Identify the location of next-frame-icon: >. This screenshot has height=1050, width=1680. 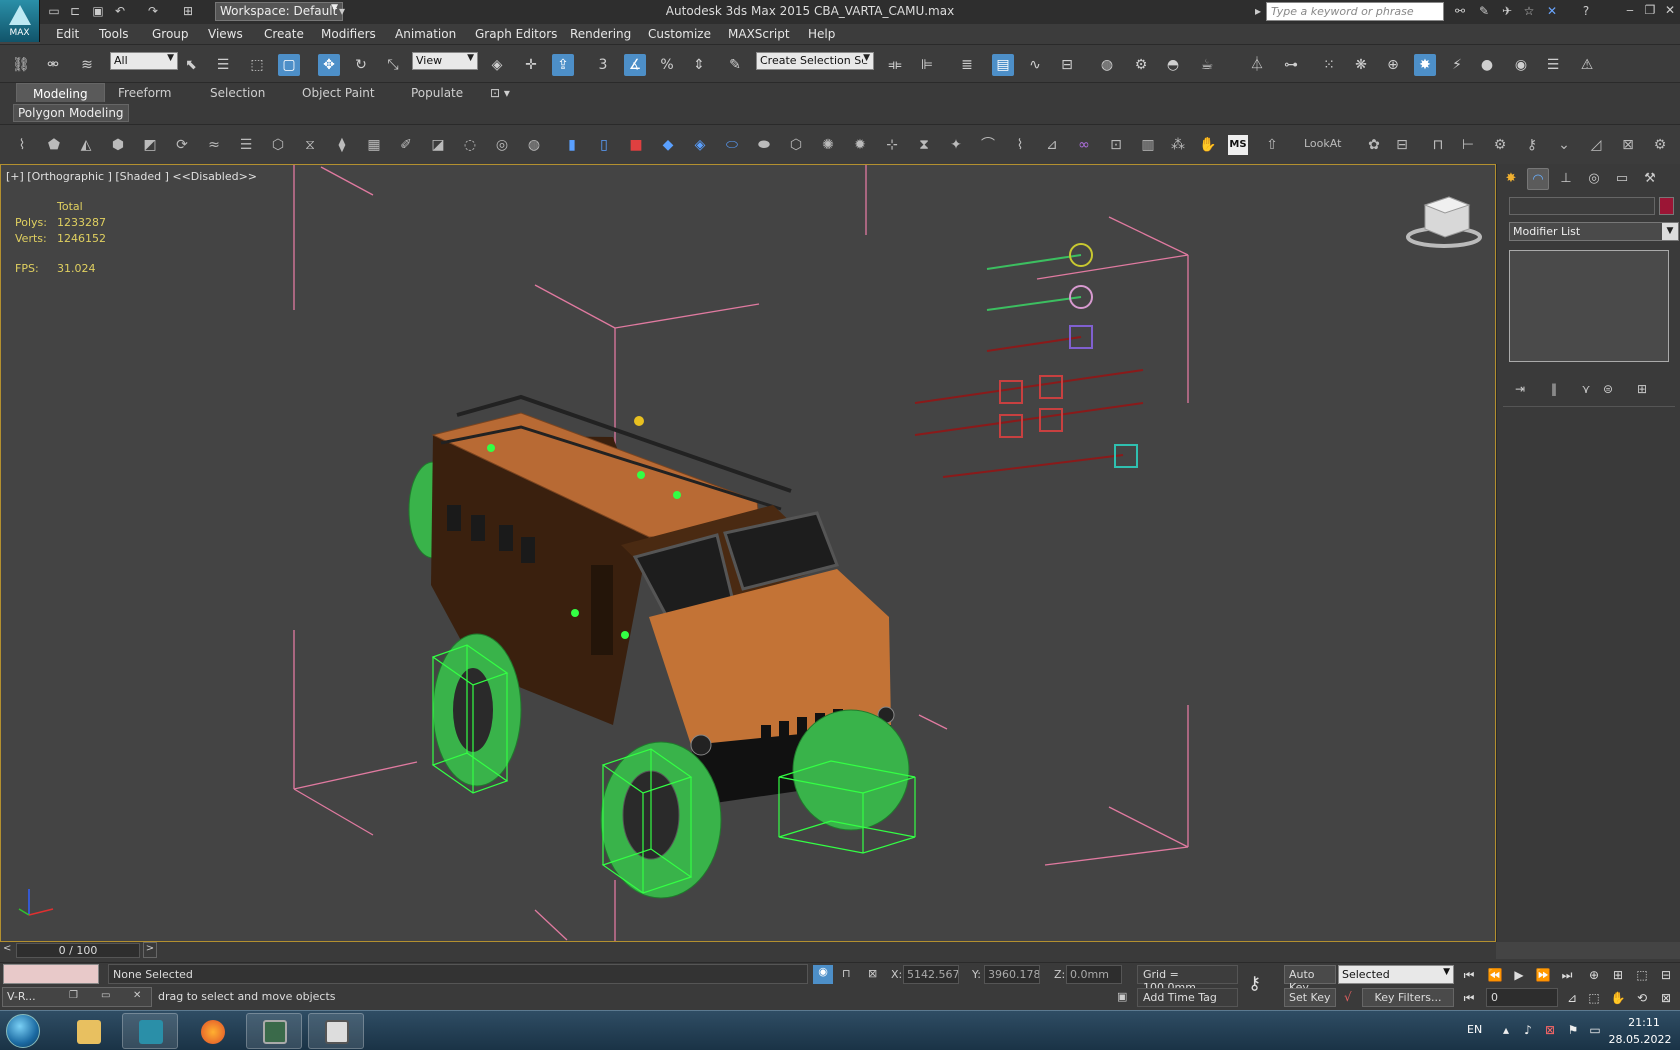
(150, 950).